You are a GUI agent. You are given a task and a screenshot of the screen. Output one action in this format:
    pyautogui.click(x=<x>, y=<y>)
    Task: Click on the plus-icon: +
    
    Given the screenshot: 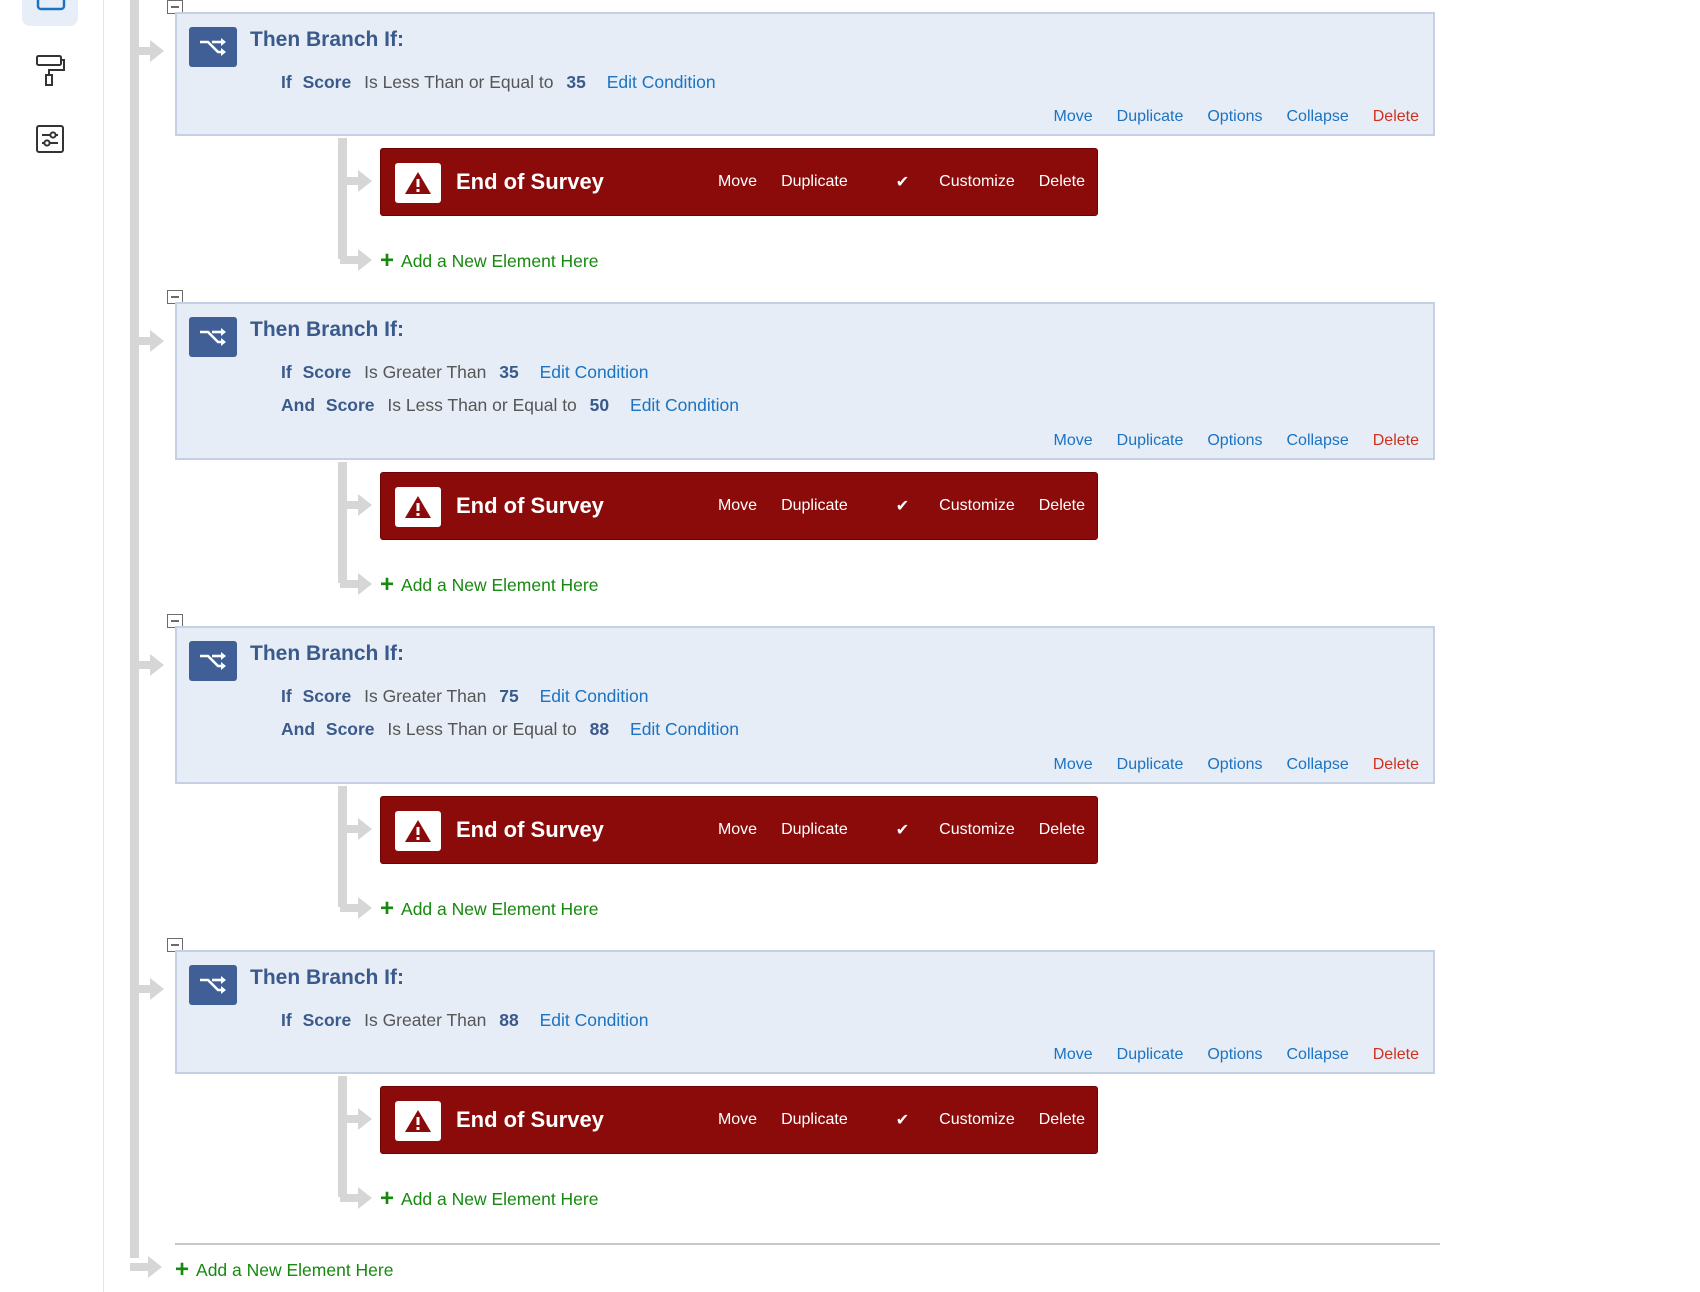 What is the action you would take?
    pyautogui.click(x=387, y=1198)
    